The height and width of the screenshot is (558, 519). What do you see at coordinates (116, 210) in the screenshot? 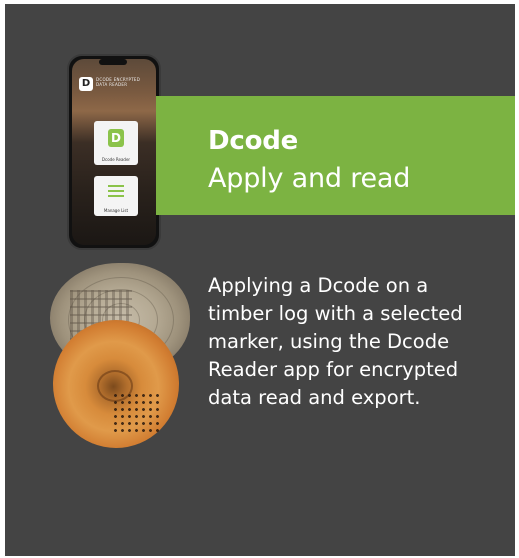
I see `manage-list-label: Manage List` at bounding box center [116, 210].